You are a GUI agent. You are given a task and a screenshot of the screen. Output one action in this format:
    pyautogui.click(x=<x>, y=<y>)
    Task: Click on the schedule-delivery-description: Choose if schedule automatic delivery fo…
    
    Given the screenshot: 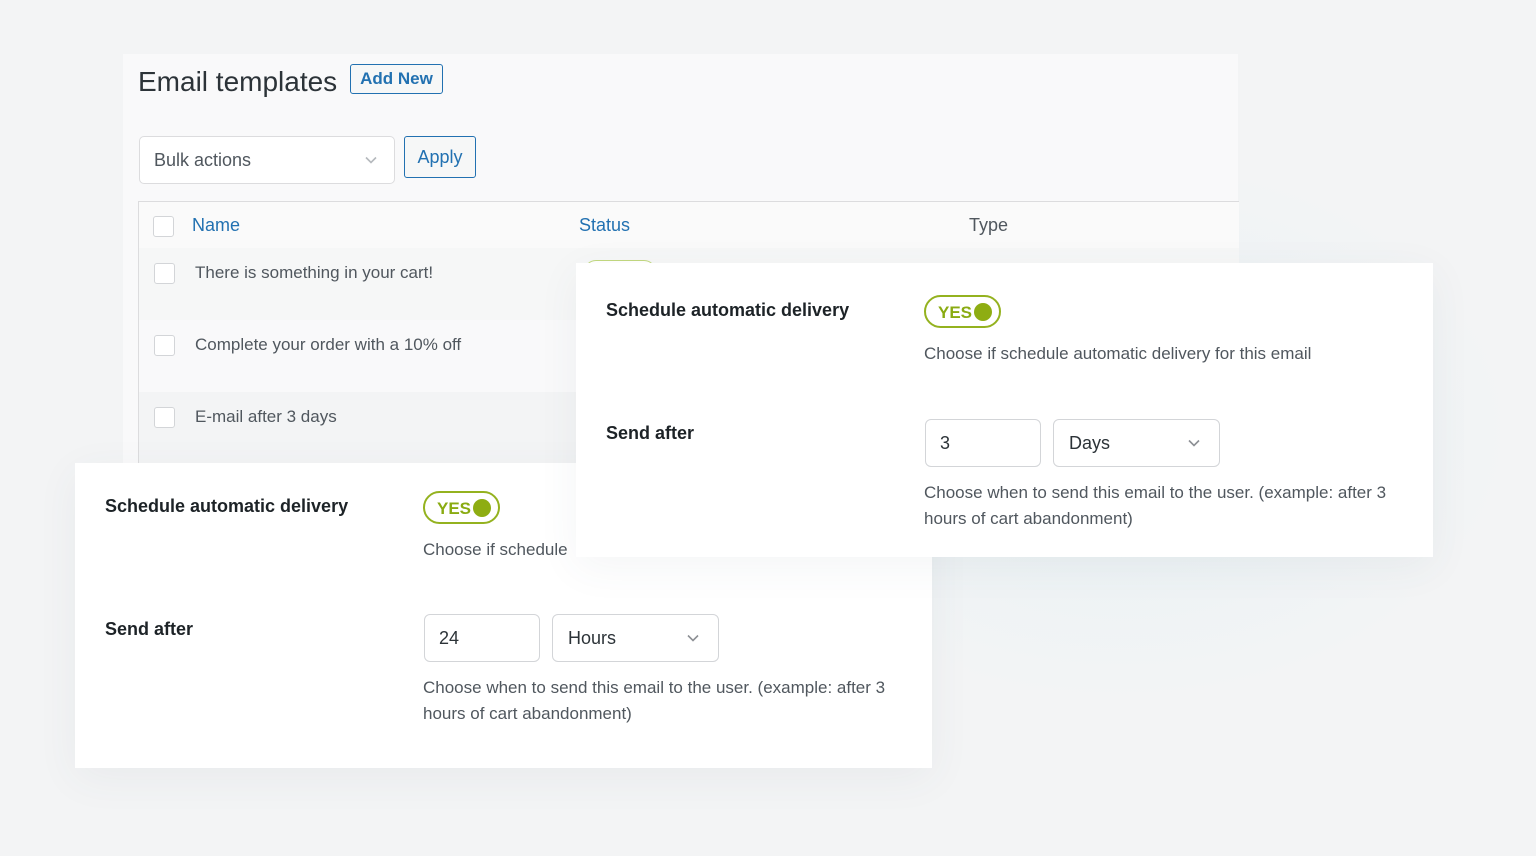 What is the action you would take?
    pyautogui.click(x=1118, y=353)
    